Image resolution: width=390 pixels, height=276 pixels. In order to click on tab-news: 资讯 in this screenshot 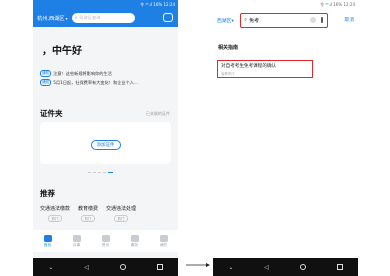, I will do `click(105, 241)`.